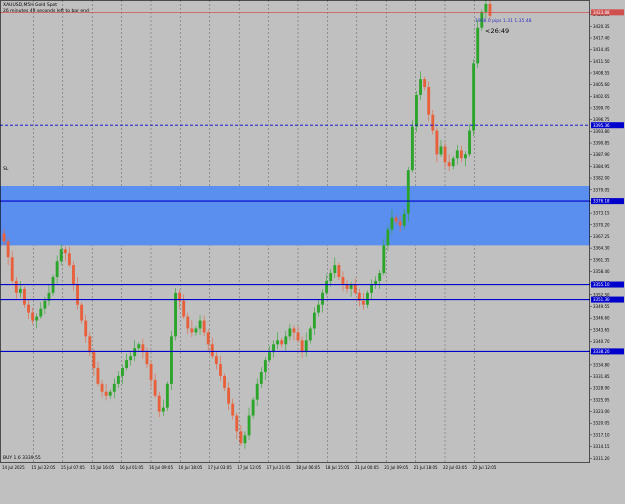 The height and width of the screenshot is (504, 625). Describe the element at coordinates (6, 169) in the screenshot. I see `sl-label: SL` at that location.